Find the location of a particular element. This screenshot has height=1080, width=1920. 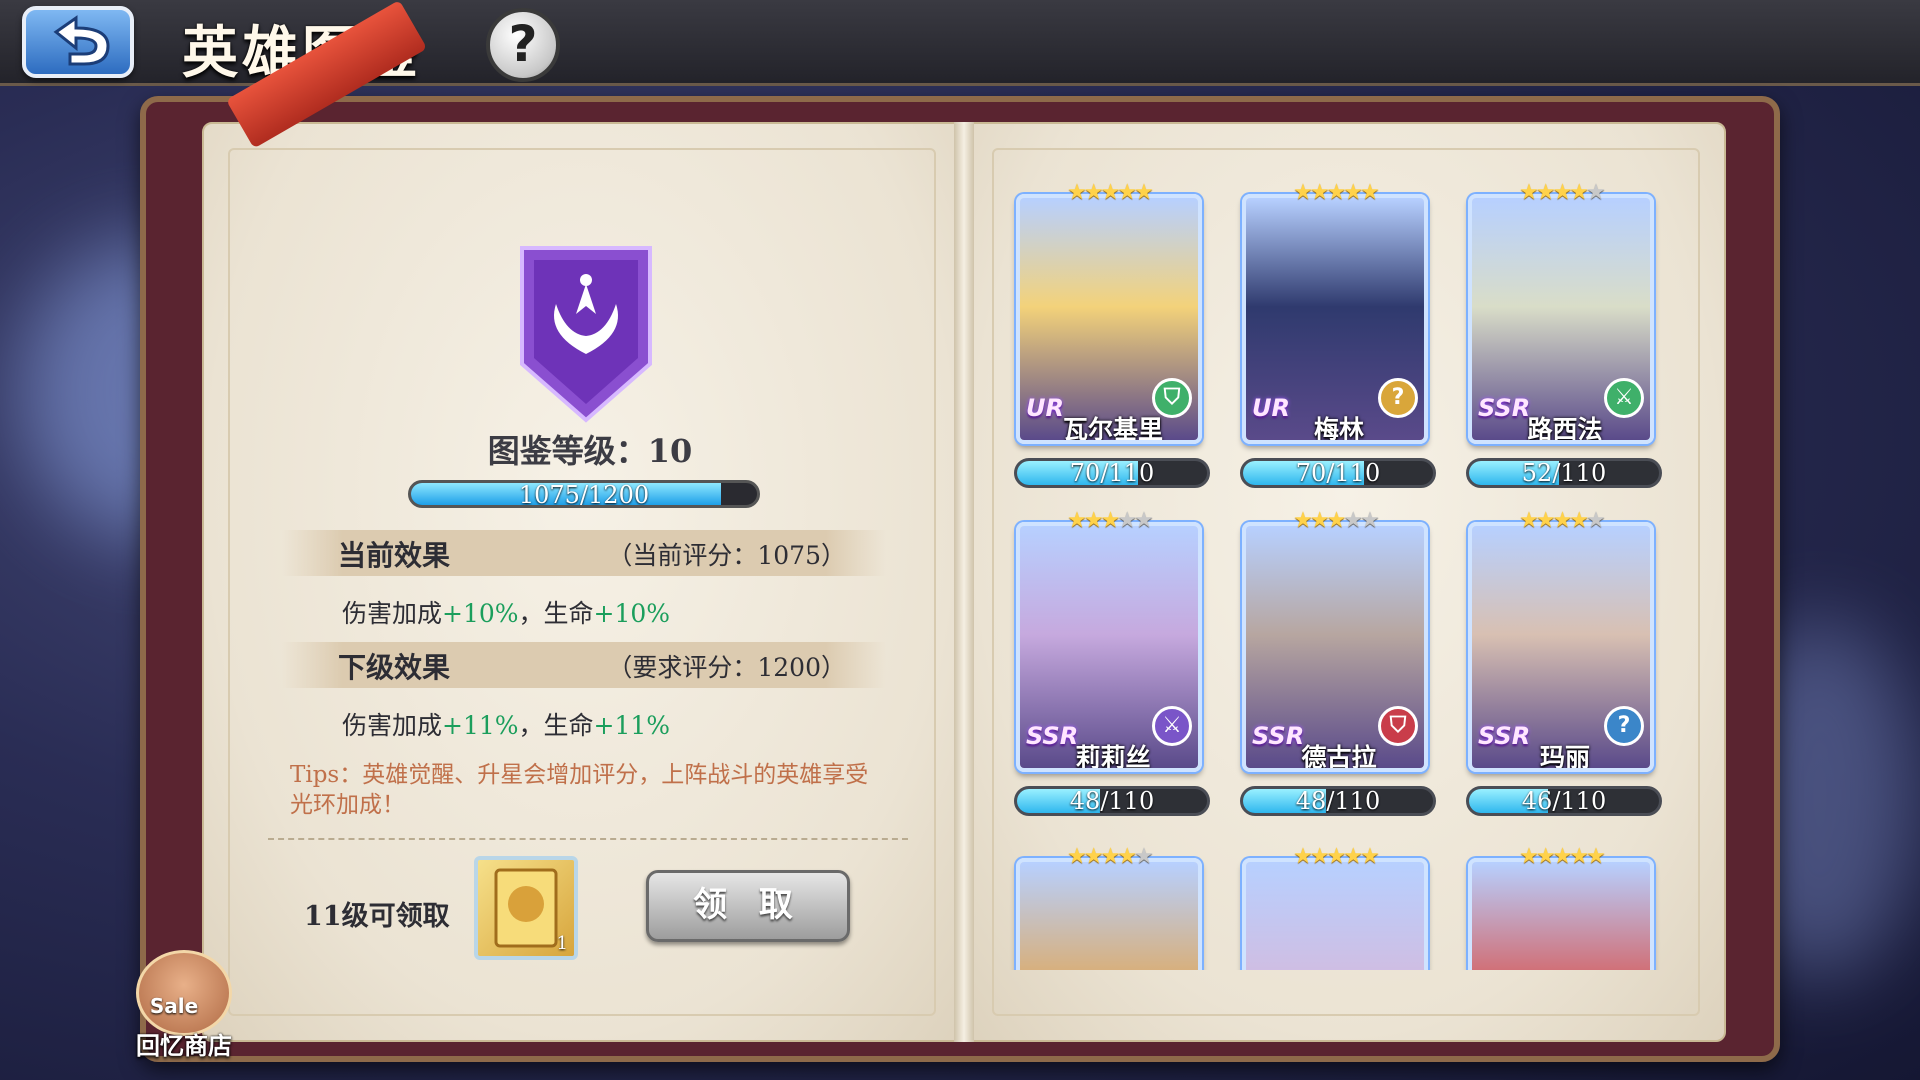

hero-portrait-frame: SSR ⚔ 莉莉丝 is located at coordinates (1109, 647).